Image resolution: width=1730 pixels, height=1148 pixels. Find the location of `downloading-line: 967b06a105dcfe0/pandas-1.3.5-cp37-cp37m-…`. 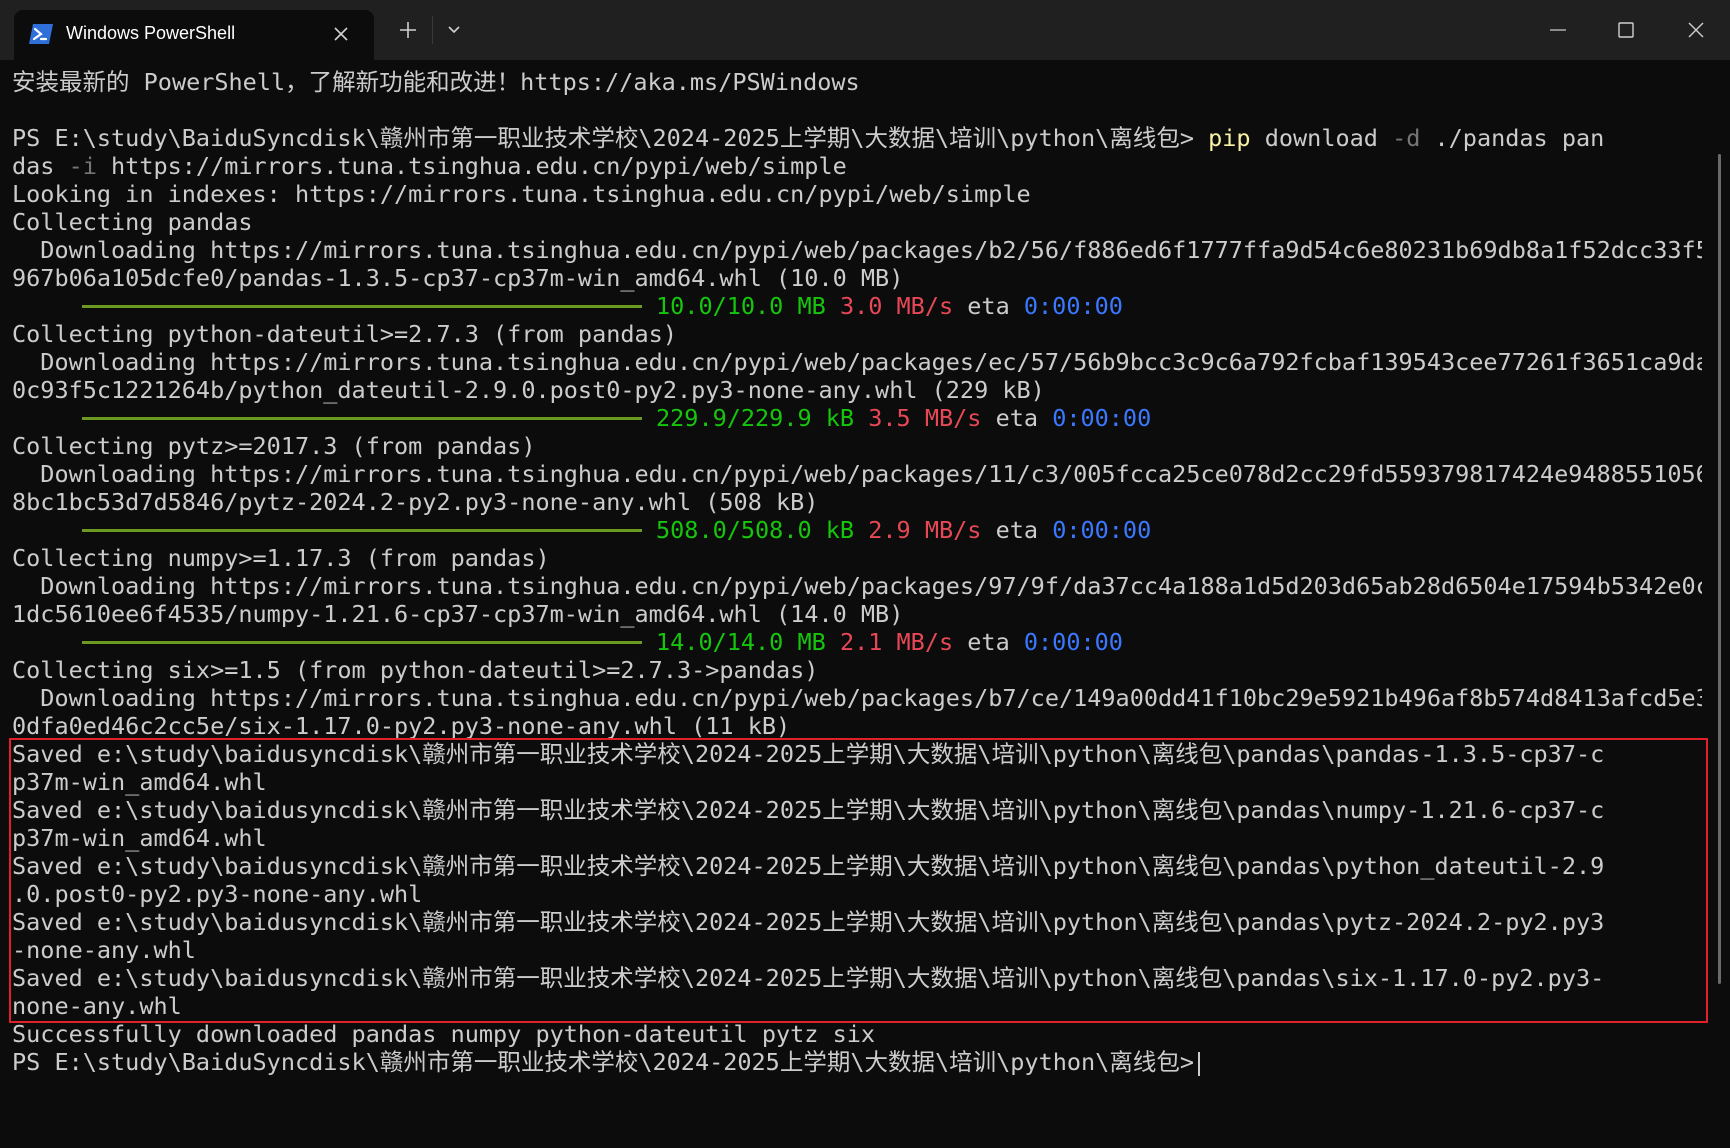

downloading-line: 967b06a105dcfe0/pandas-1.3.5-cp37-cp37m-… is located at coordinates (458, 278).